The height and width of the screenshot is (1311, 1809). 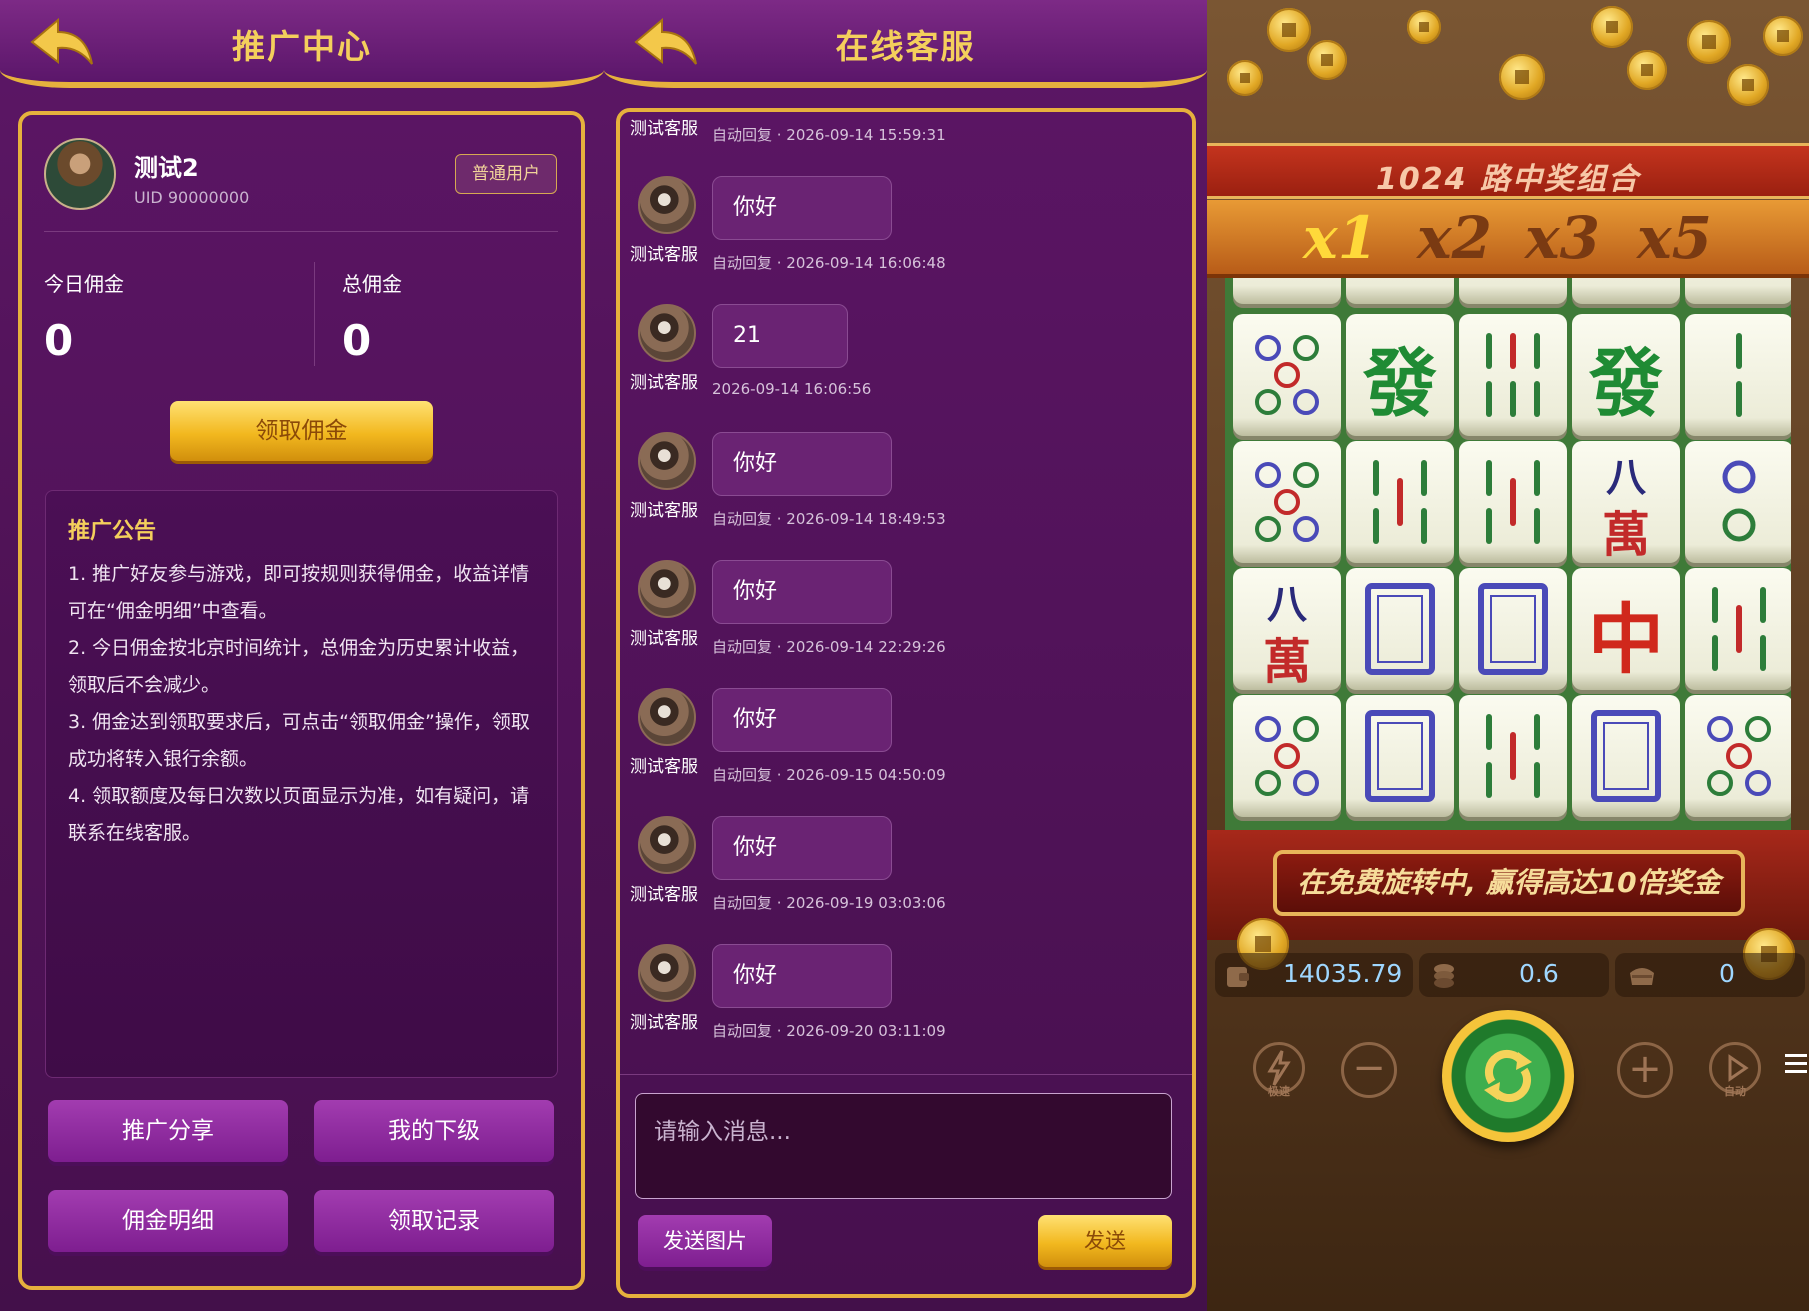 What do you see at coordinates (301, 431) in the screenshot?
I see `claim-commission-button: 领取佣金` at bounding box center [301, 431].